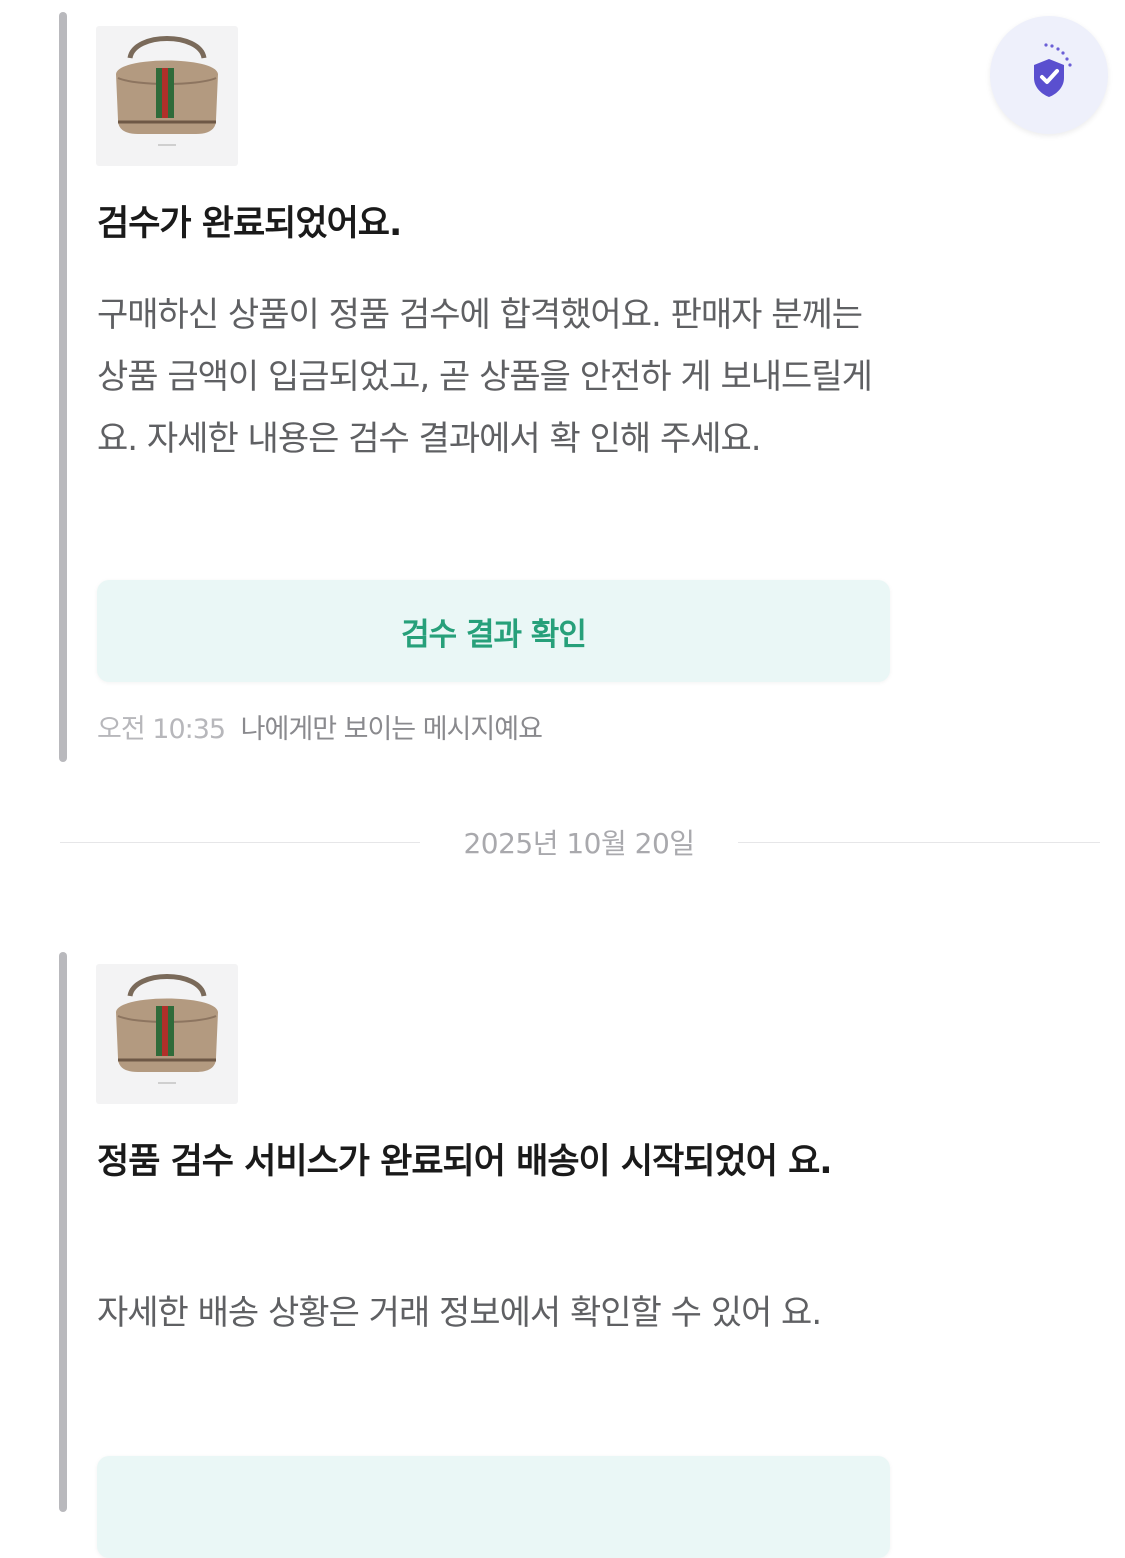 Image resolution: width=1125 pixels, height=1558 pixels. Describe the element at coordinates (63, 1232) in the screenshot. I see `message-accent-bar` at that location.